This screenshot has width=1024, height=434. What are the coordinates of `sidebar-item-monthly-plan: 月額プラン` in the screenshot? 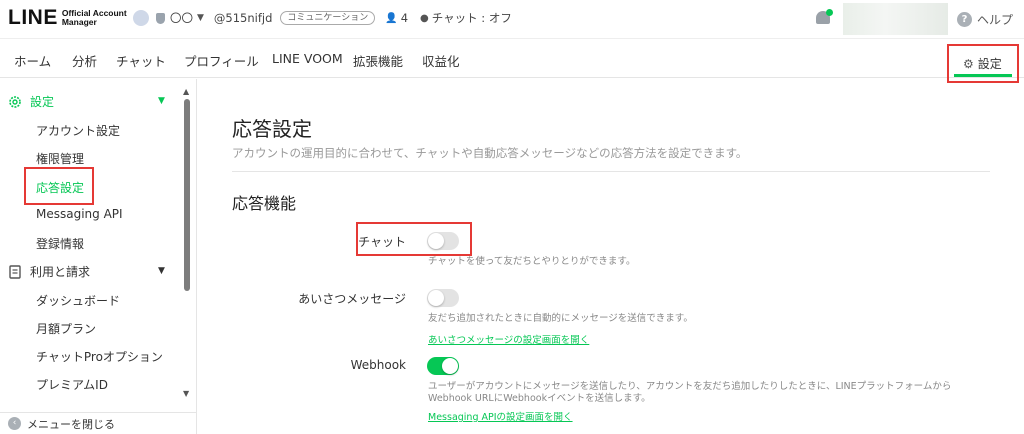 It's located at (66, 328).